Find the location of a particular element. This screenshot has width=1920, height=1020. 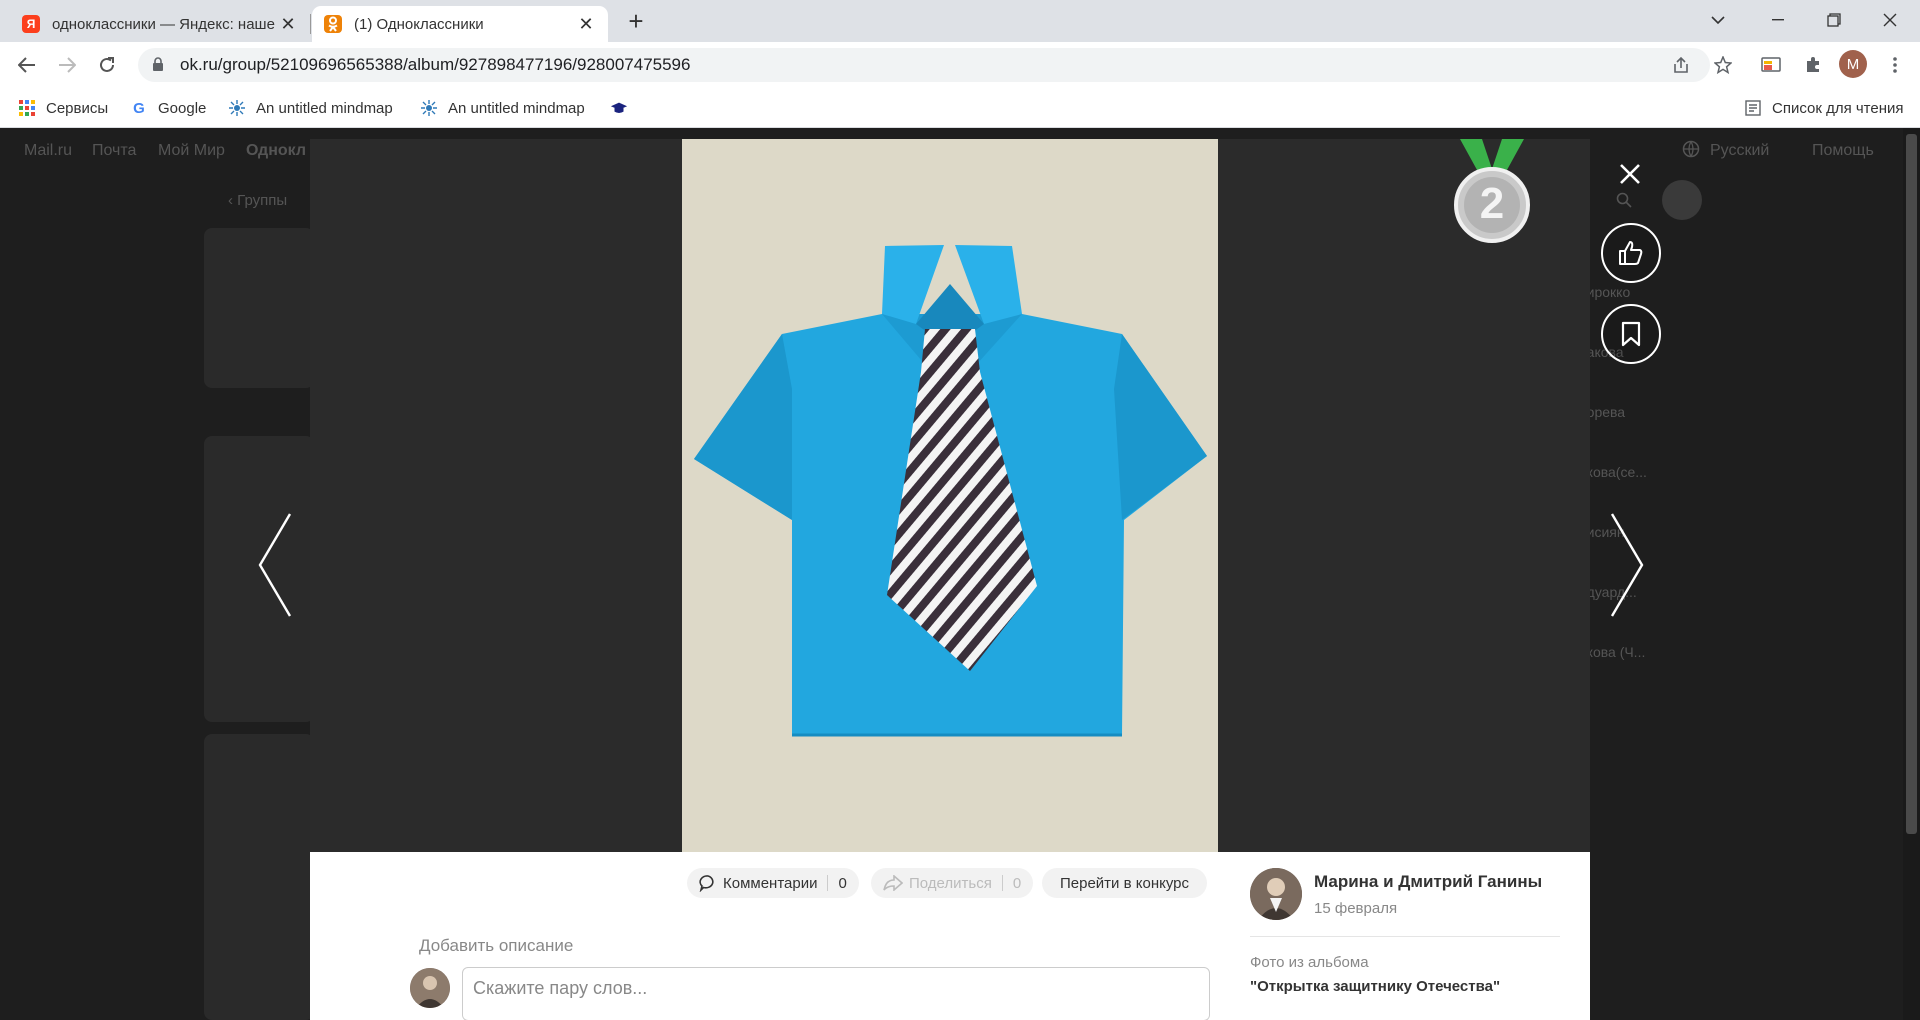

bookmark-label: Google is located at coordinates (182, 108).